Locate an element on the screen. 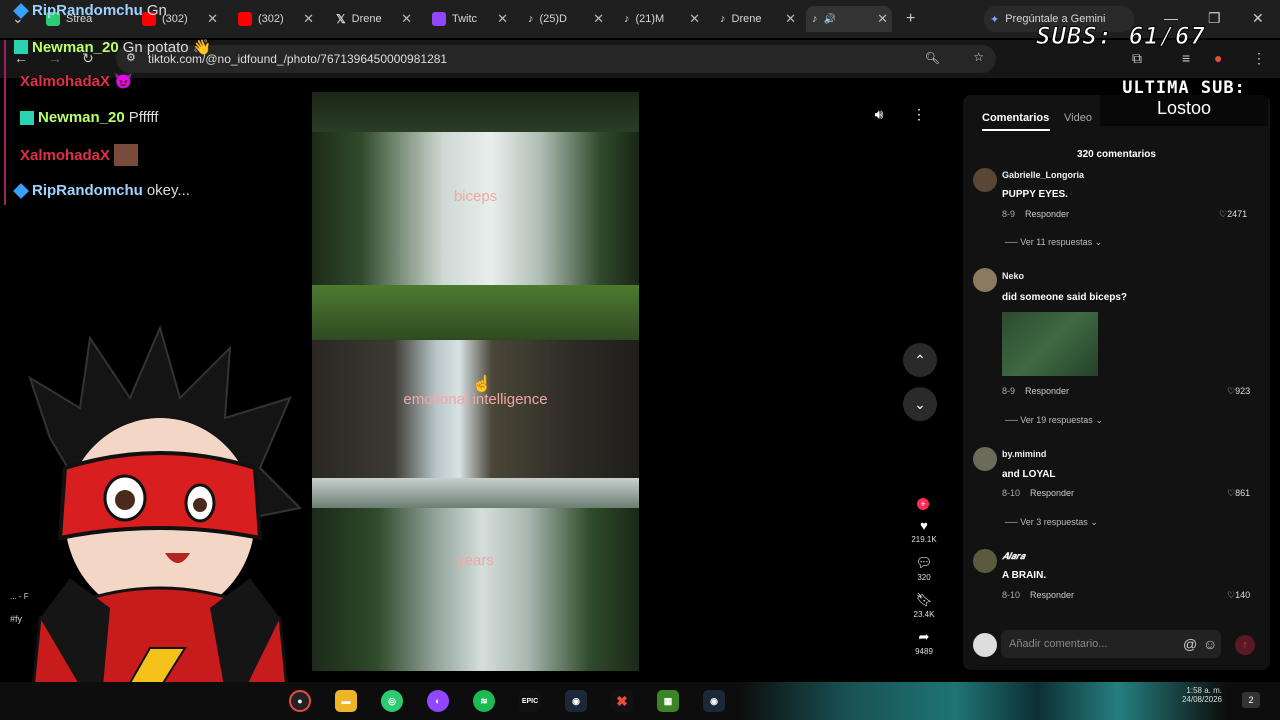 Image resolution: width=1280 pixels, height=720 pixels. tab-7: ♪ (21)M ✕ is located at coordinates (661, 19).